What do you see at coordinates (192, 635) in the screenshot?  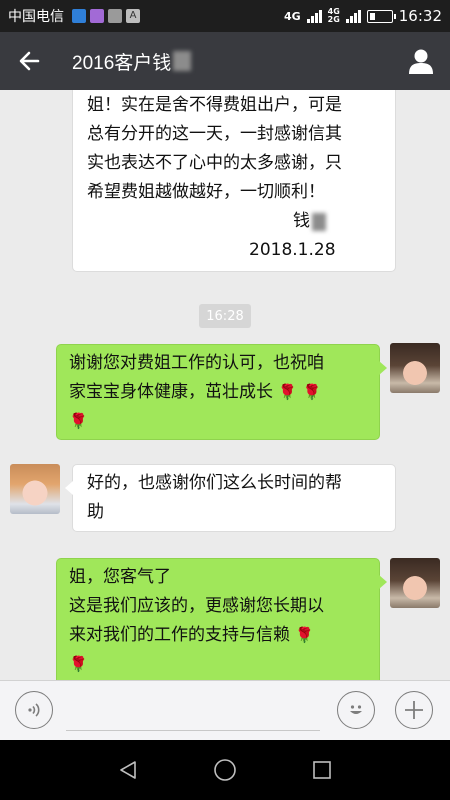 I see `message-line: 来对我们的工作的支持与信赖 🌹` at bounding box center [192, 635].